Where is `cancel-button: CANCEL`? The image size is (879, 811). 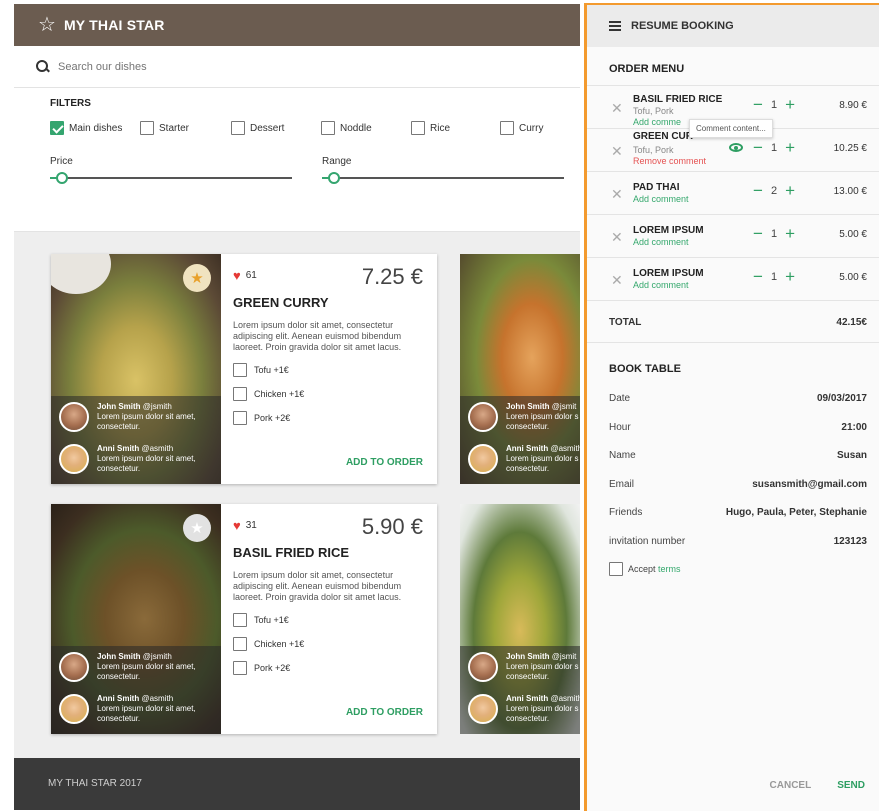 cancel-button: CANCEL is located at coordinates (791, 785).